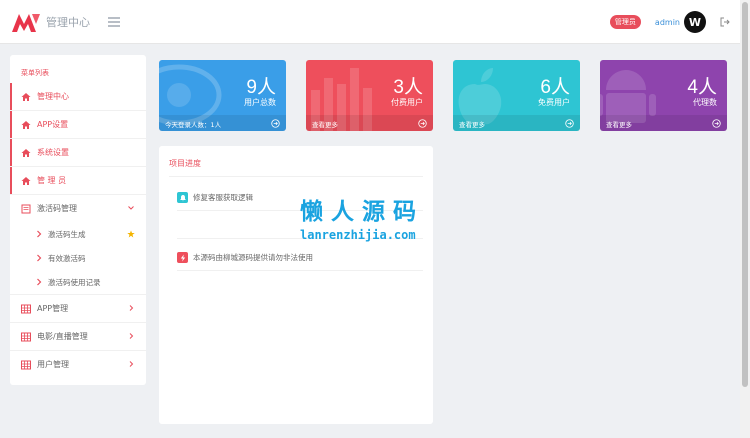  What do you see at coordinates (625, 22) in the screenshot?
I see `role-badge: 管理员` at bounding box center [625, 22].